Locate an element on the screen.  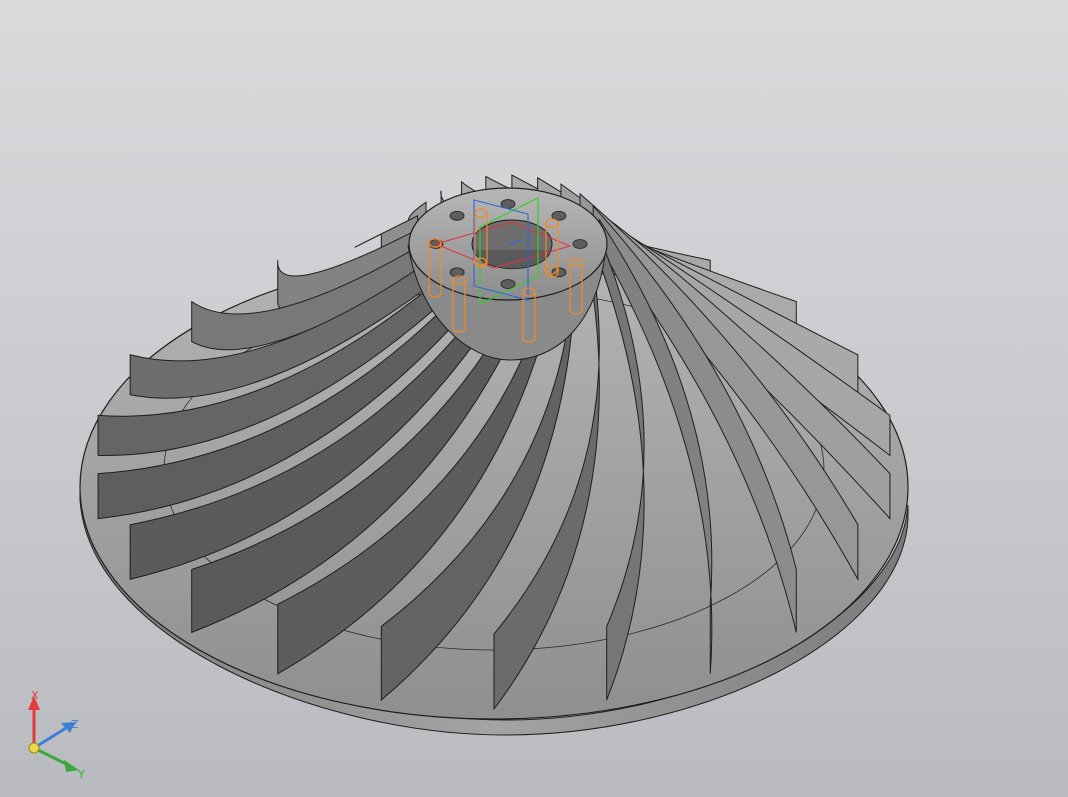
triad-z-axis is located at coordinates (50, 738).